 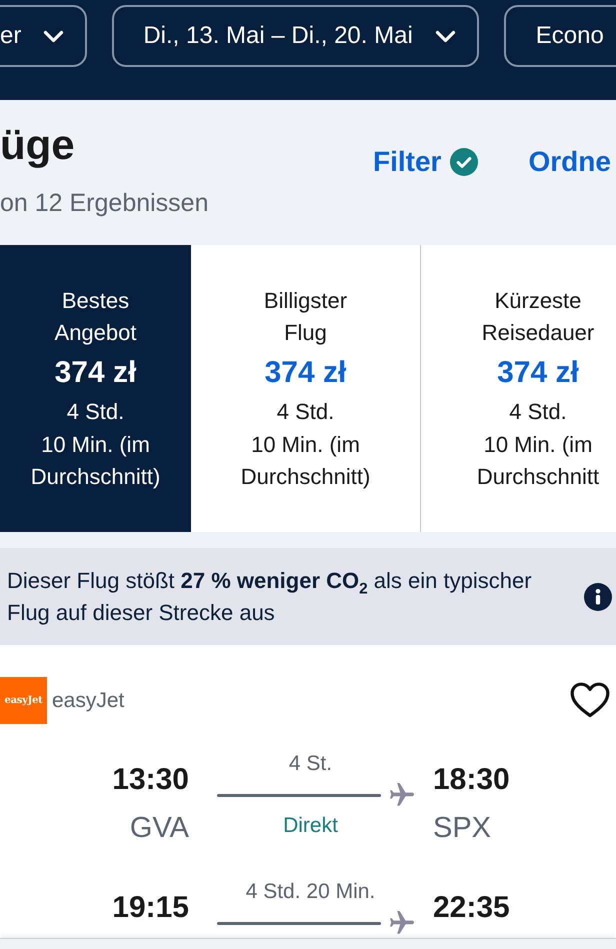 I want to click on results-title: üge, so click(x=37, y=145).